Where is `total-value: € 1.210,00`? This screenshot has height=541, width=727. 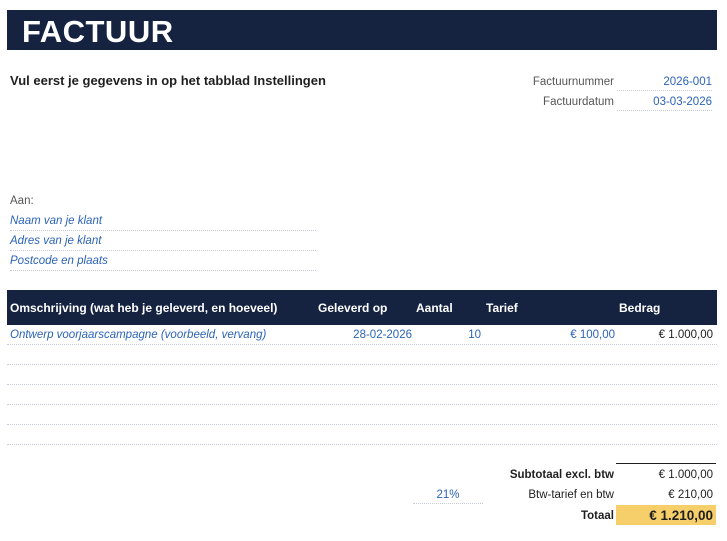
total-value: € 1.210,00 is located at coordinates (681, 515).